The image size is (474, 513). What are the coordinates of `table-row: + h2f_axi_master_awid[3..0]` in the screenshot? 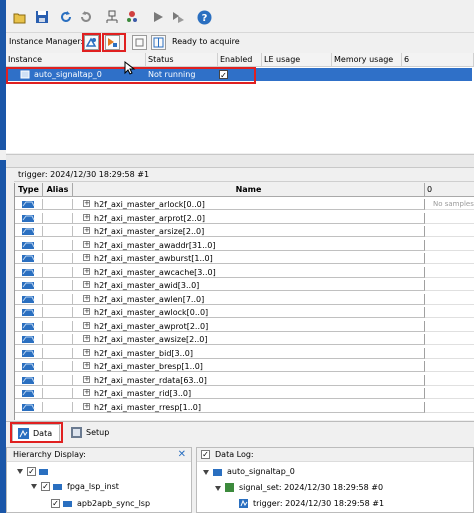 It's located at (244, 285).